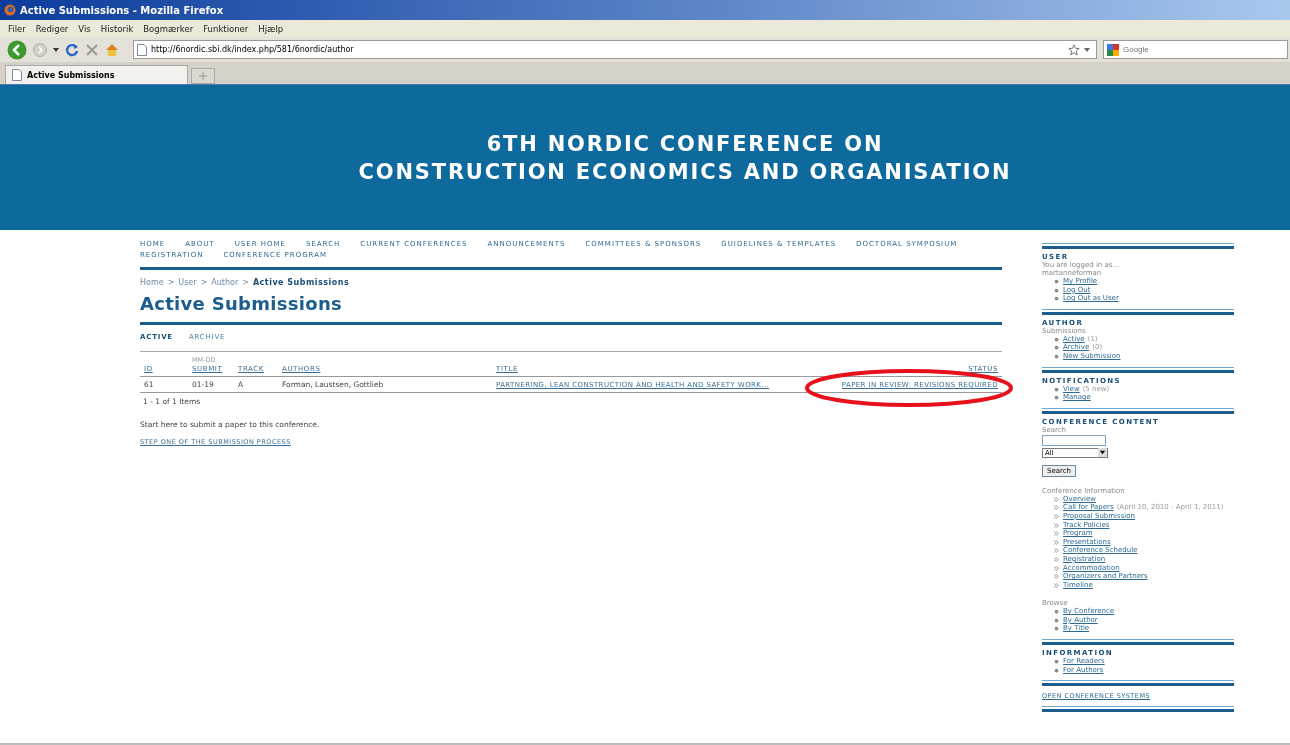 The width and height of the screenshot is (1290, 745). I want to click on conference-title: 6TH NORDIC CONFERENCE ON, so click(685, 144).